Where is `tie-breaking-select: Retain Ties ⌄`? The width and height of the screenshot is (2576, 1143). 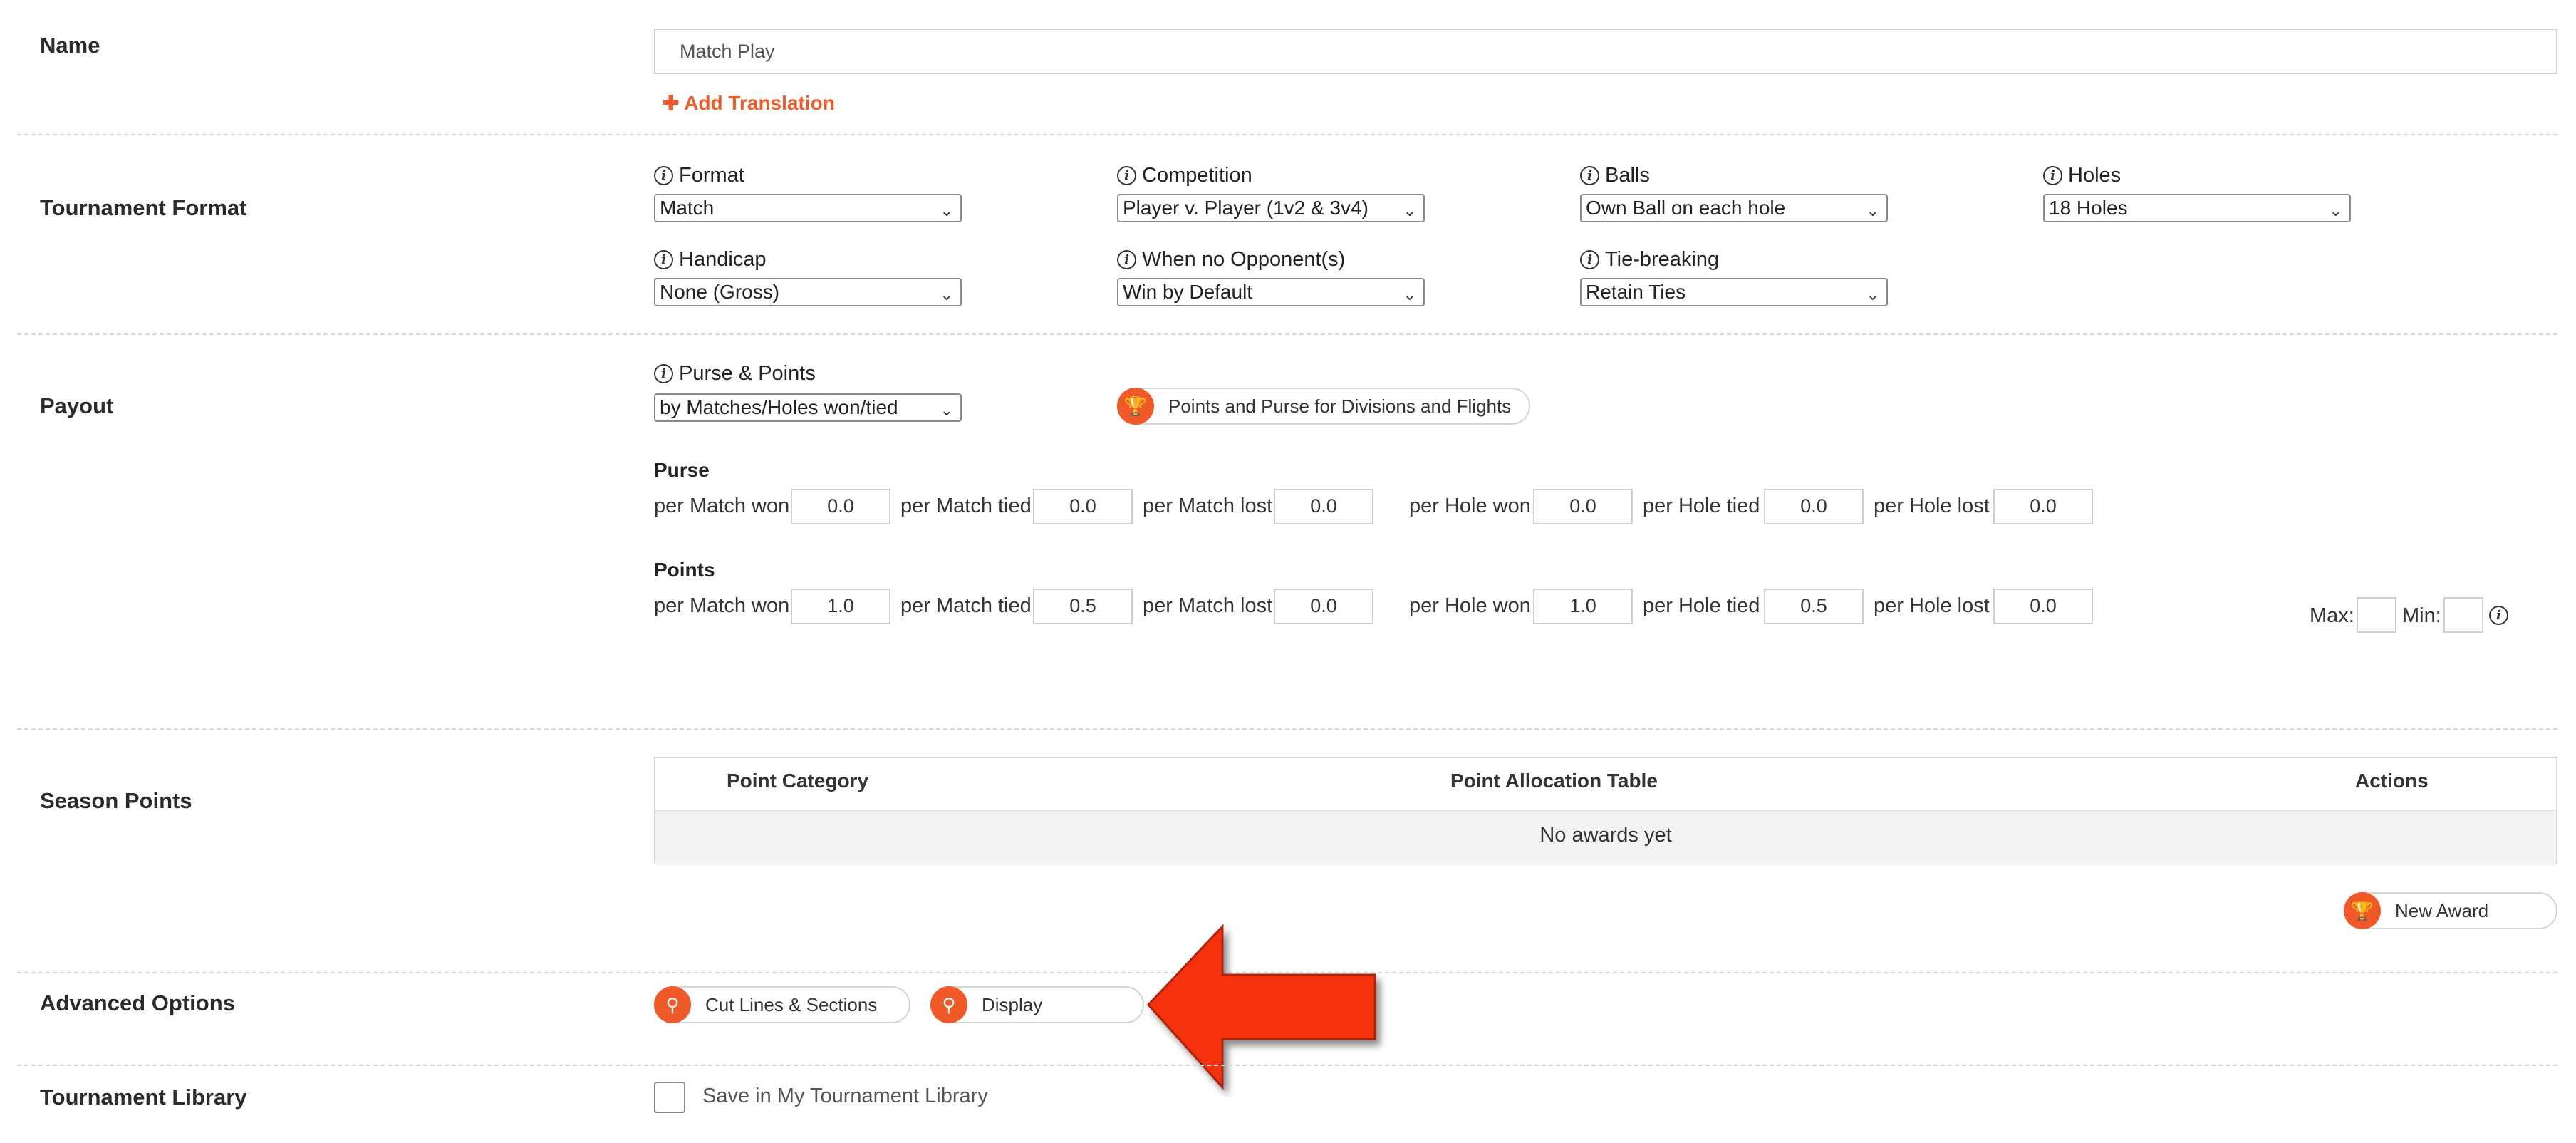 tie-breaking-select: Retain Ties ⌄ is located at coordinates (1734, 292).